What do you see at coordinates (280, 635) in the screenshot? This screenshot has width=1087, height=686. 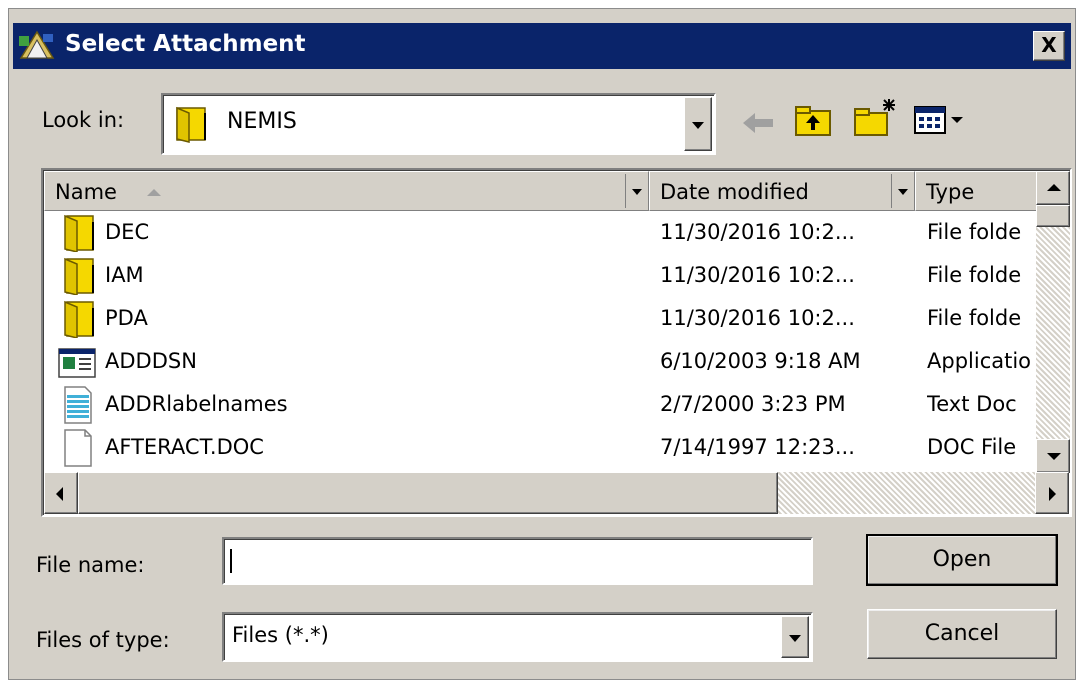 I see `files-of-type-value: Files (*.*)` at bounding box center [280, 635].